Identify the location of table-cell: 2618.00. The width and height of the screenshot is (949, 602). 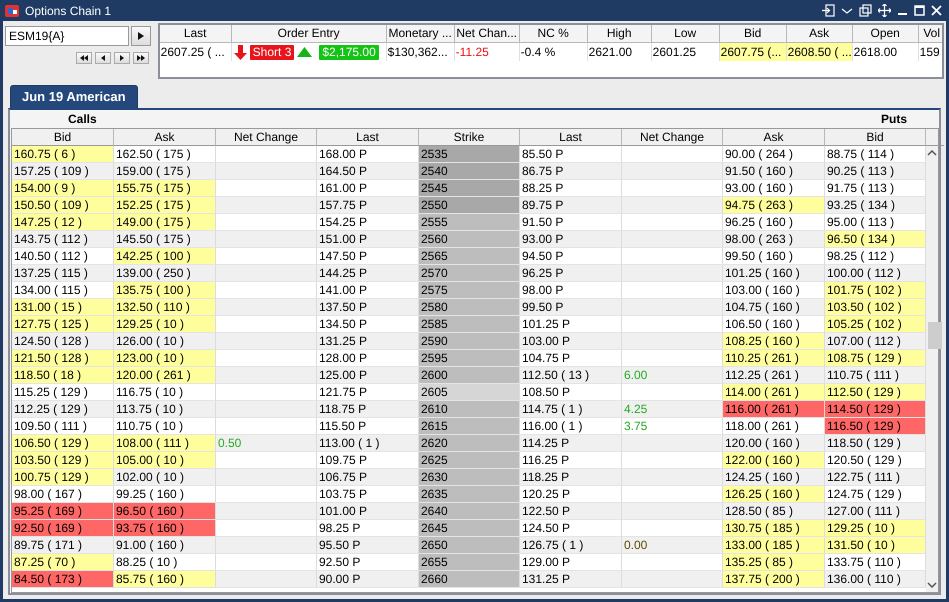
(885, 52).